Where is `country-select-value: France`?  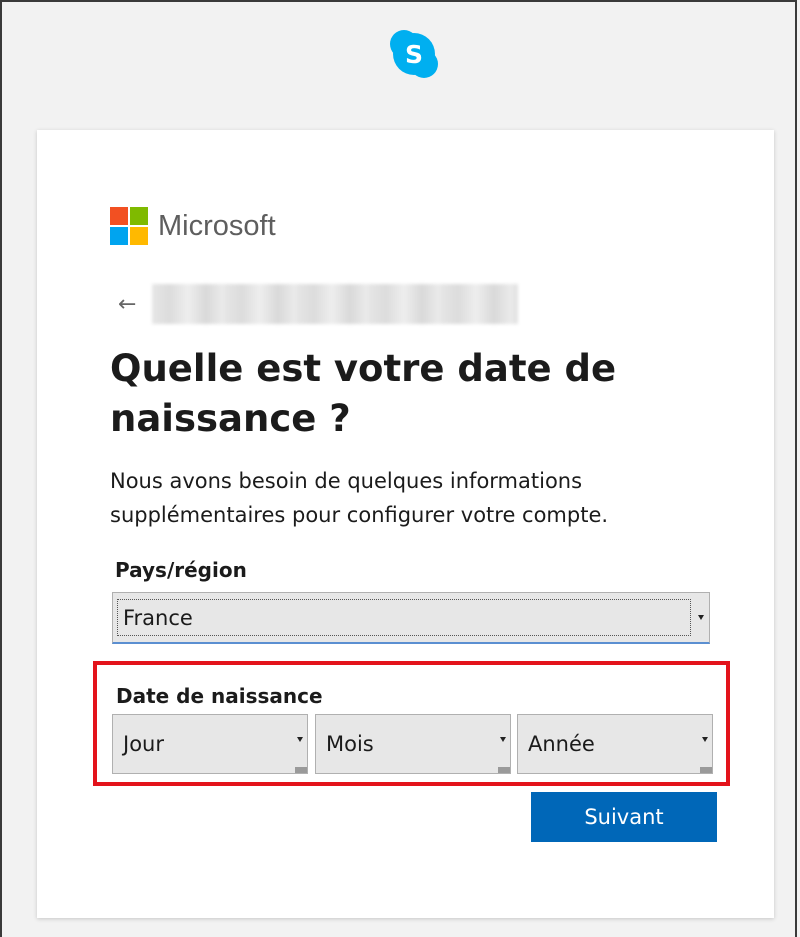
country-select-value: France is located at coordinates (158, 617).